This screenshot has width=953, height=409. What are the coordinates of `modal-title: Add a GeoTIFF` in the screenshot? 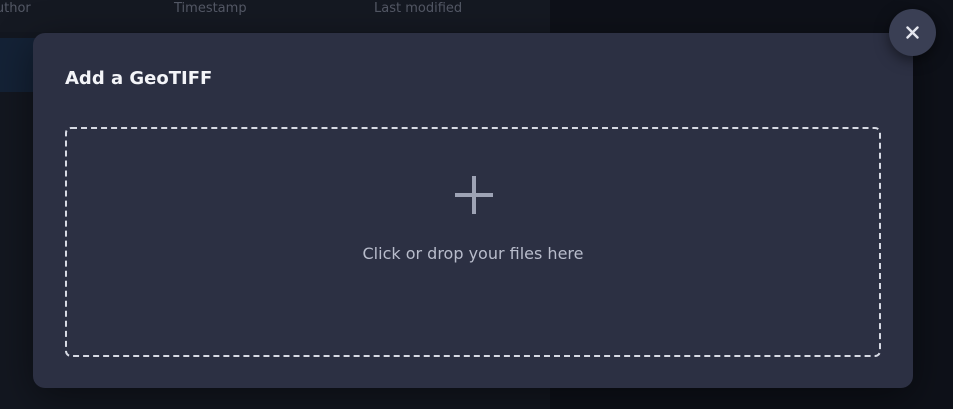 It's located at (139, 78).